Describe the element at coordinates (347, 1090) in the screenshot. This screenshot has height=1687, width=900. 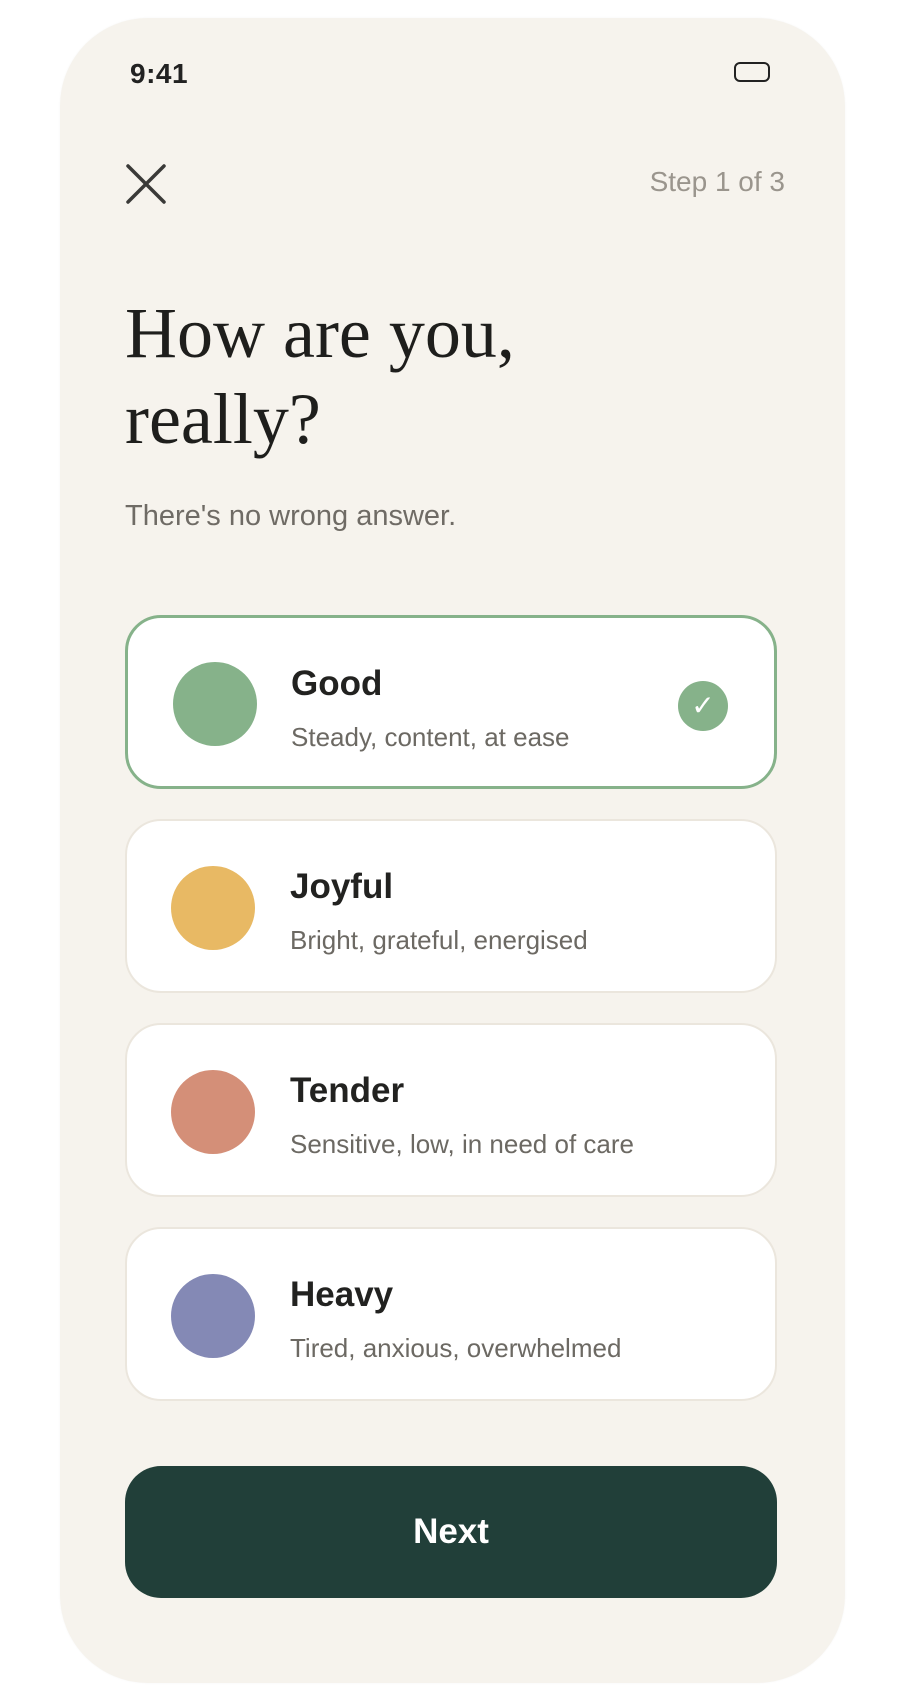
I see `mood-option-title: Tender` at that location.